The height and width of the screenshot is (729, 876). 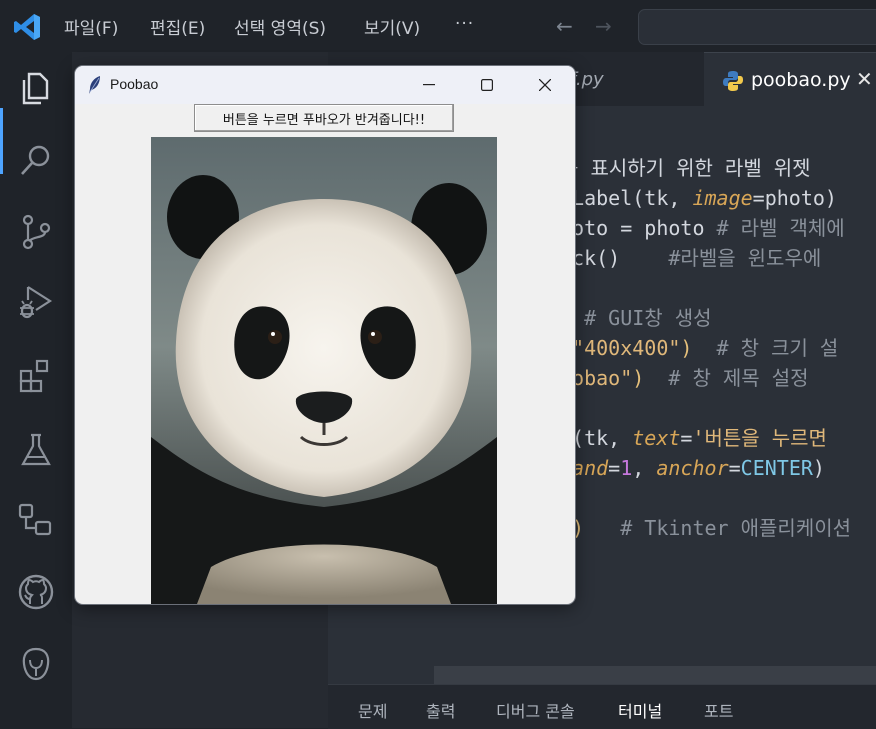 I want to click on code-line: ("400x400") # 창 크기 설, so click(x=705, y=348).